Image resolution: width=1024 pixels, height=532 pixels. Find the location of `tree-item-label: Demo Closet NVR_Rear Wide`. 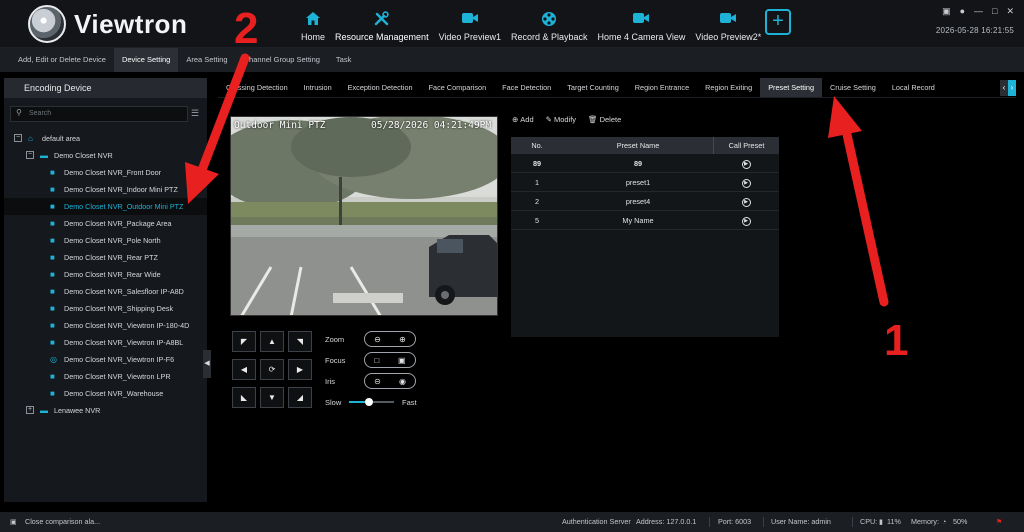

tree-item-label: Demo Closet NVR_Rear Wide is located at coordinates (112, 274).